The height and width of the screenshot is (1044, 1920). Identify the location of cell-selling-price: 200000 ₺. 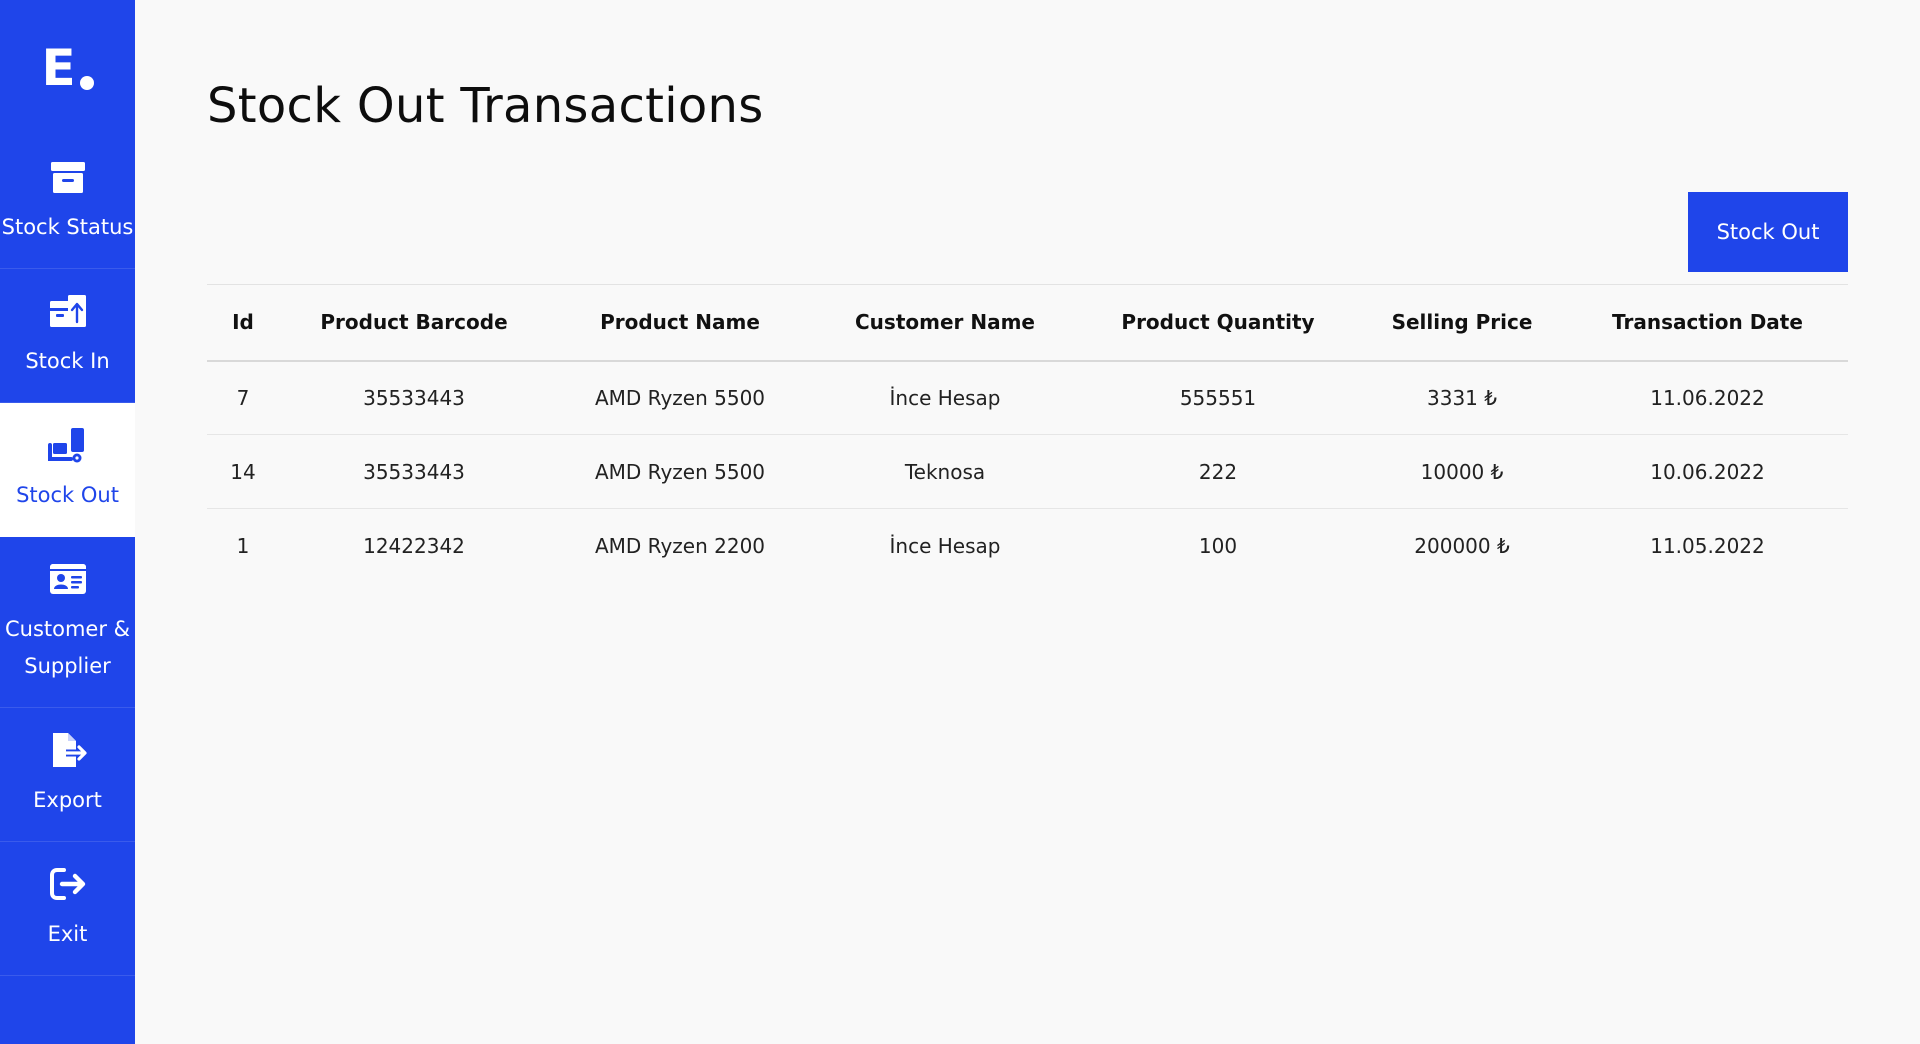
(1462, 545).